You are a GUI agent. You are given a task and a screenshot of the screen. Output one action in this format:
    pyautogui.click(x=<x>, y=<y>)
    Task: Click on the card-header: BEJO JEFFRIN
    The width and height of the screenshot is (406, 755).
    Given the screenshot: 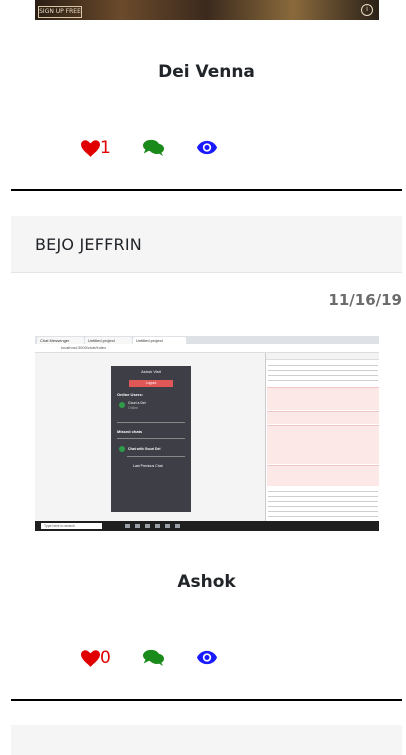 What is the action you would take?
    pyautogui.click(x=206, y=244)
    